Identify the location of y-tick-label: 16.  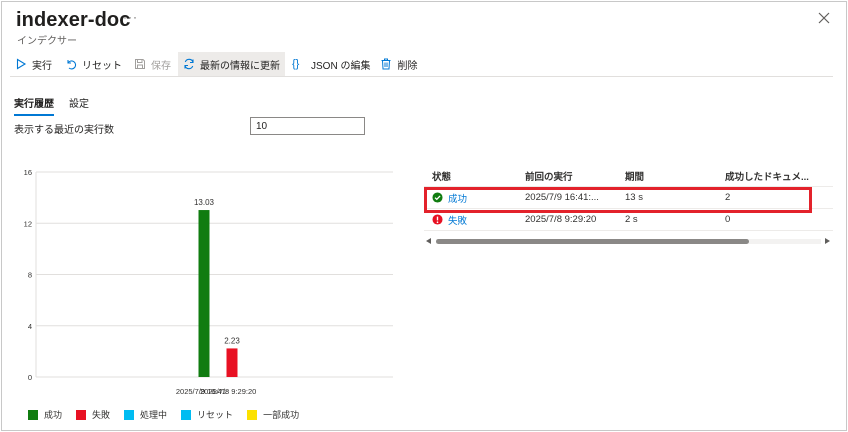
(28, 172).